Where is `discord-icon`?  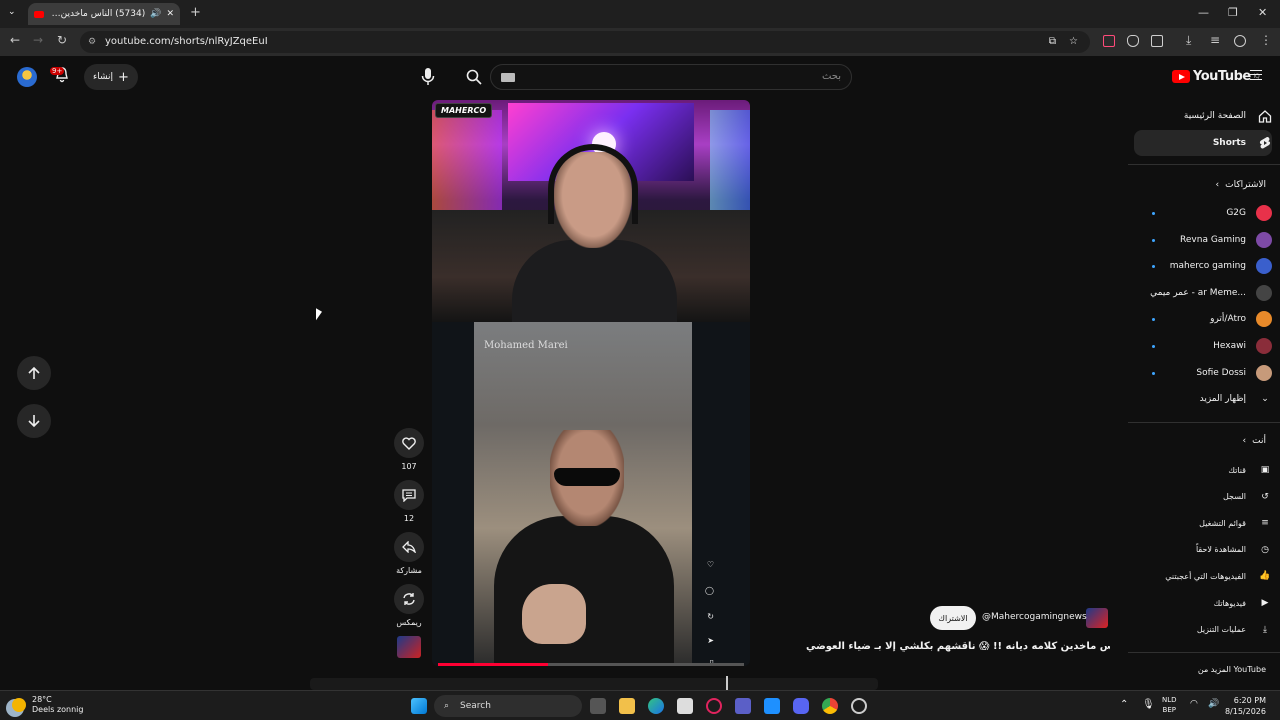 discord-icon is located at coordinates (801, 706).